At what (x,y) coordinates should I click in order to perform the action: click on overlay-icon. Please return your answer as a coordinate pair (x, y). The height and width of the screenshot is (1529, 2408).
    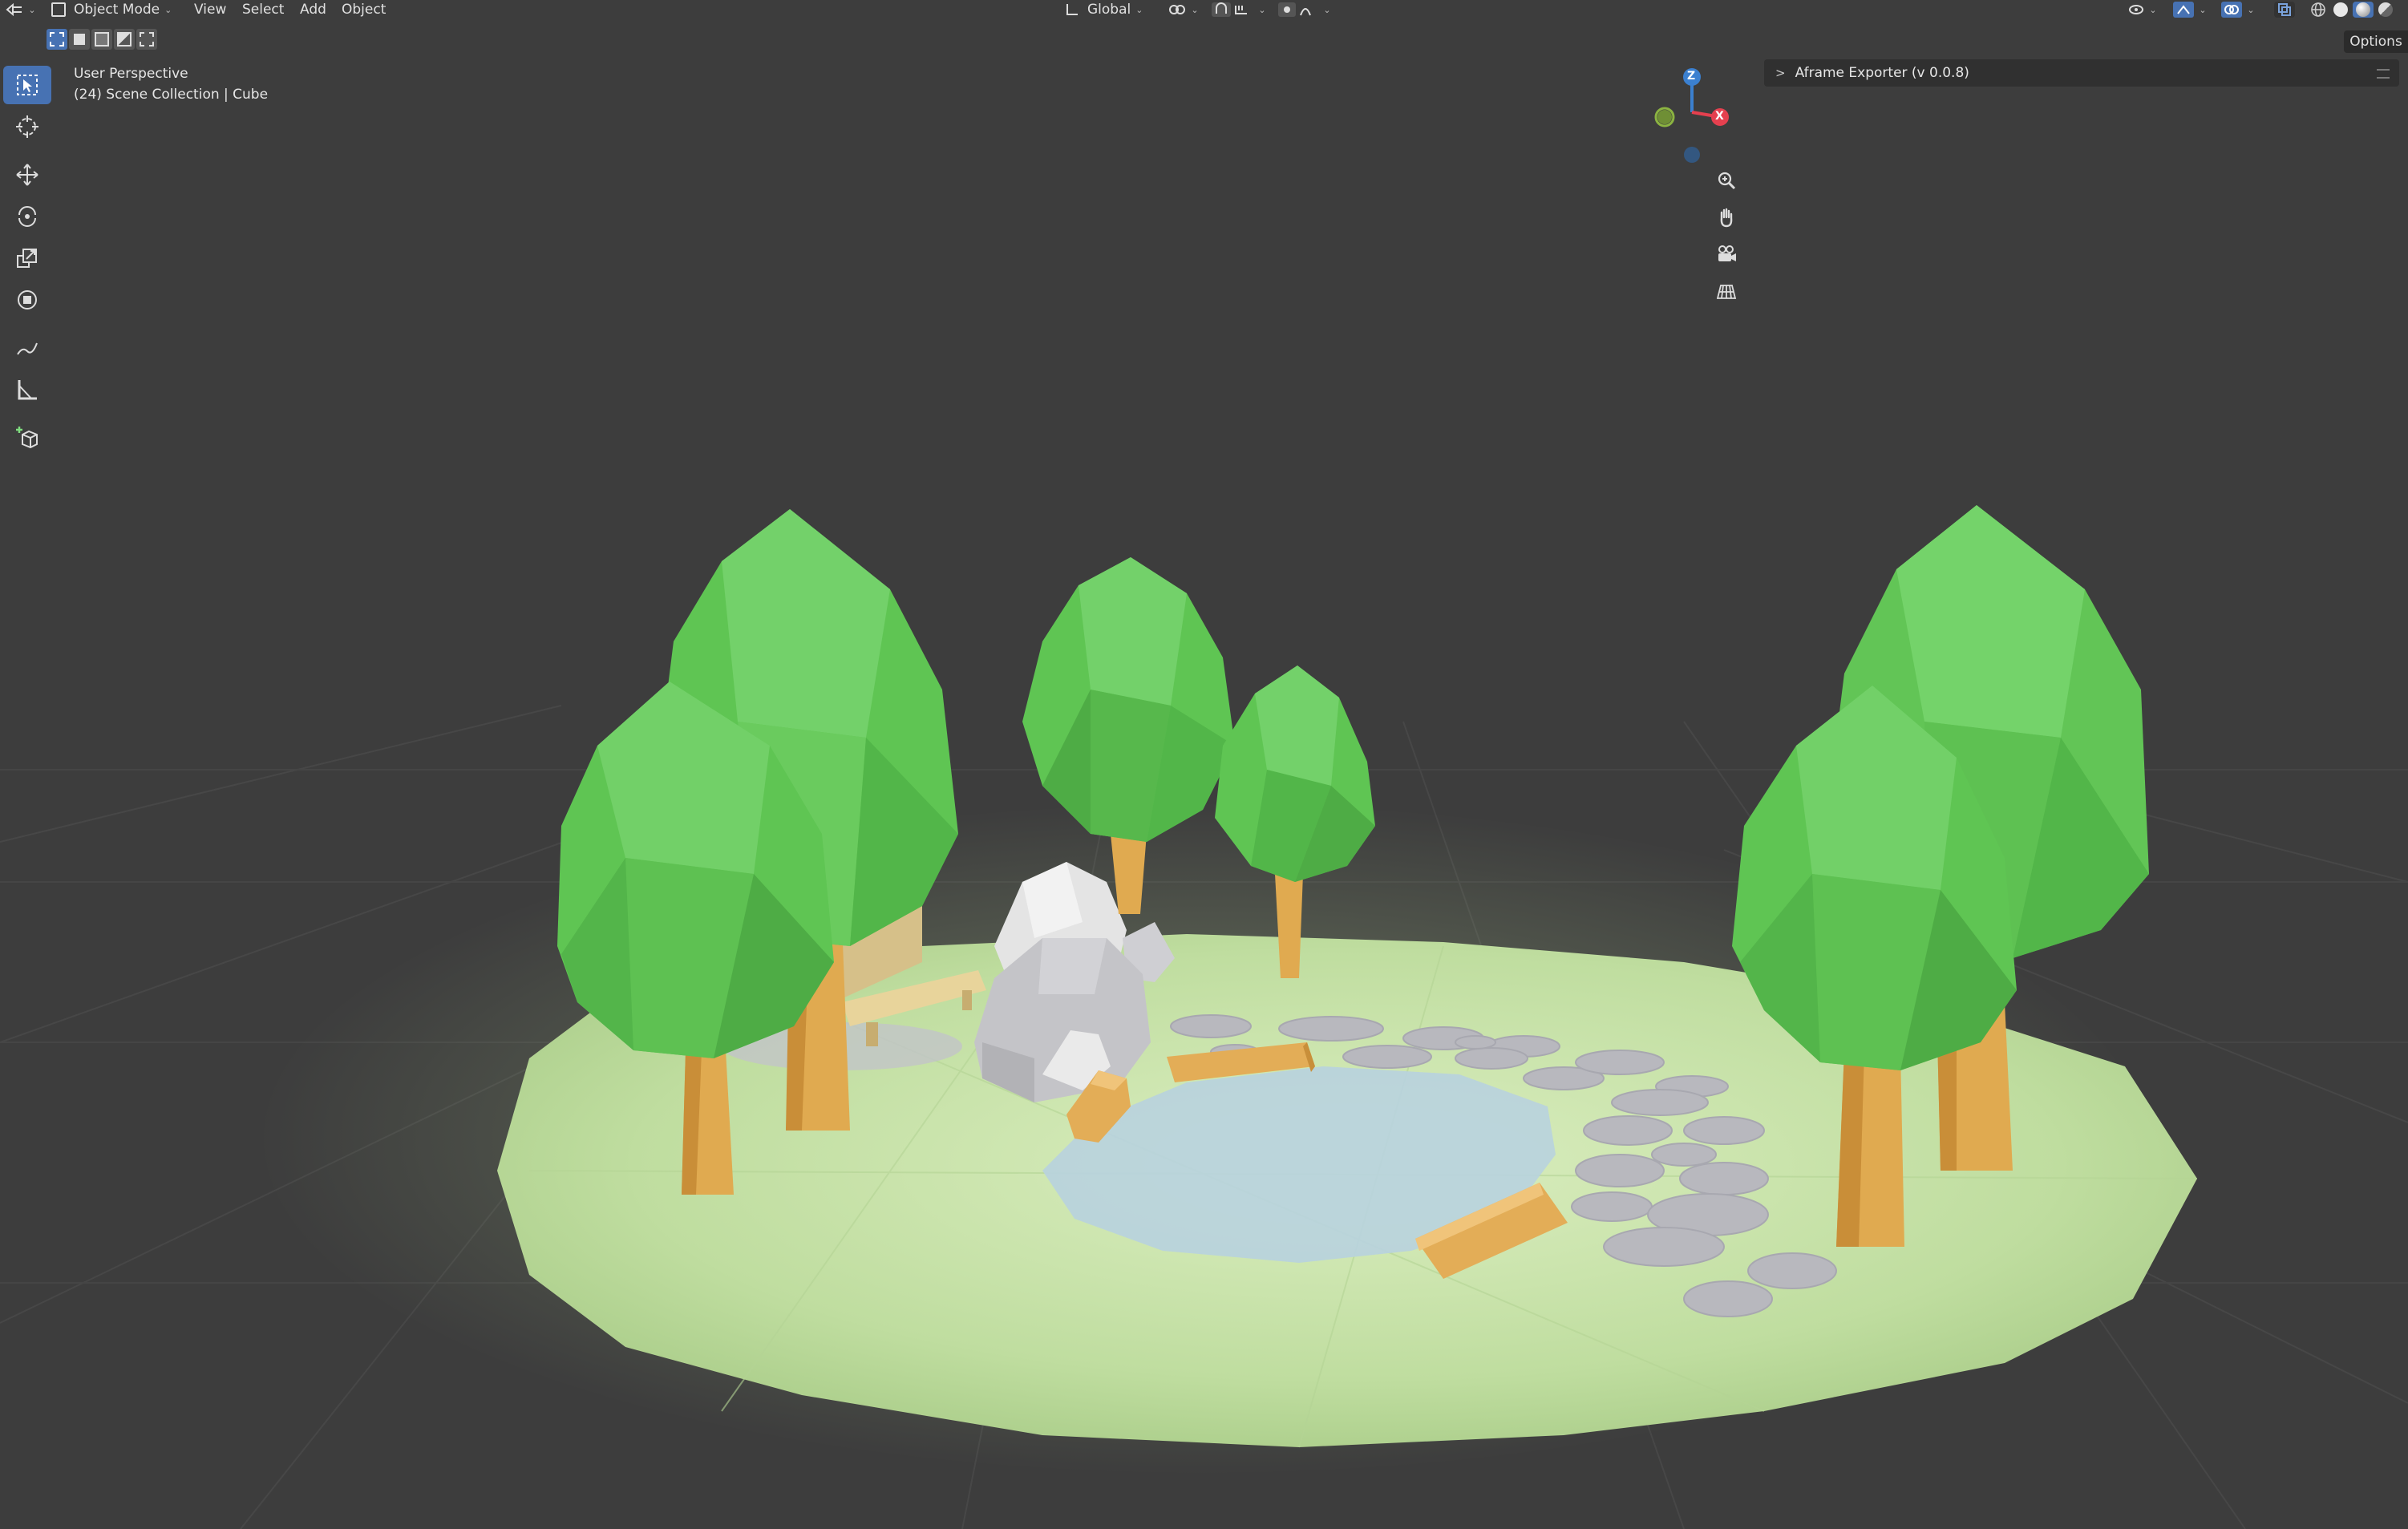
    Looking at the image, I should click on (2232, 10).